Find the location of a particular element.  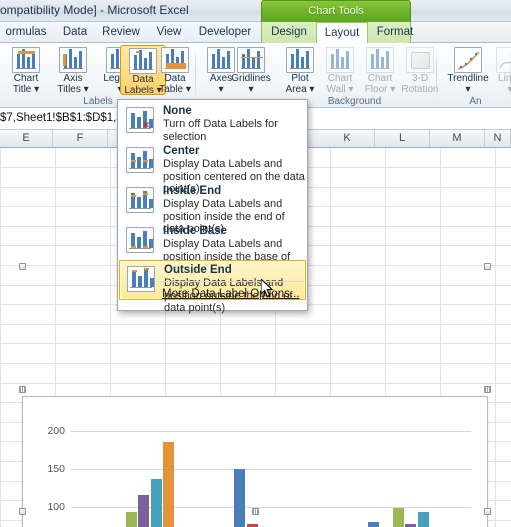

data-table-button: Data Table ▾ is located at coordinates (175, 70).